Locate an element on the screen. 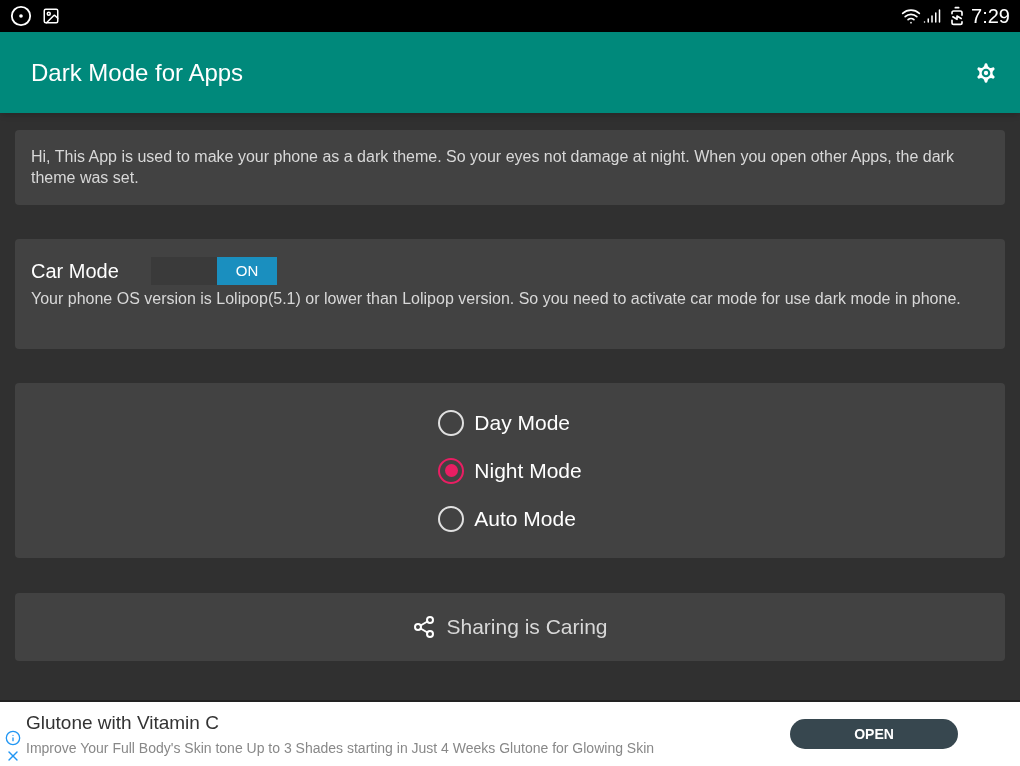 The height and width of the screenshot is (766, 1020). car-mode-label: Car Mode is located at coordinates (75, 271).